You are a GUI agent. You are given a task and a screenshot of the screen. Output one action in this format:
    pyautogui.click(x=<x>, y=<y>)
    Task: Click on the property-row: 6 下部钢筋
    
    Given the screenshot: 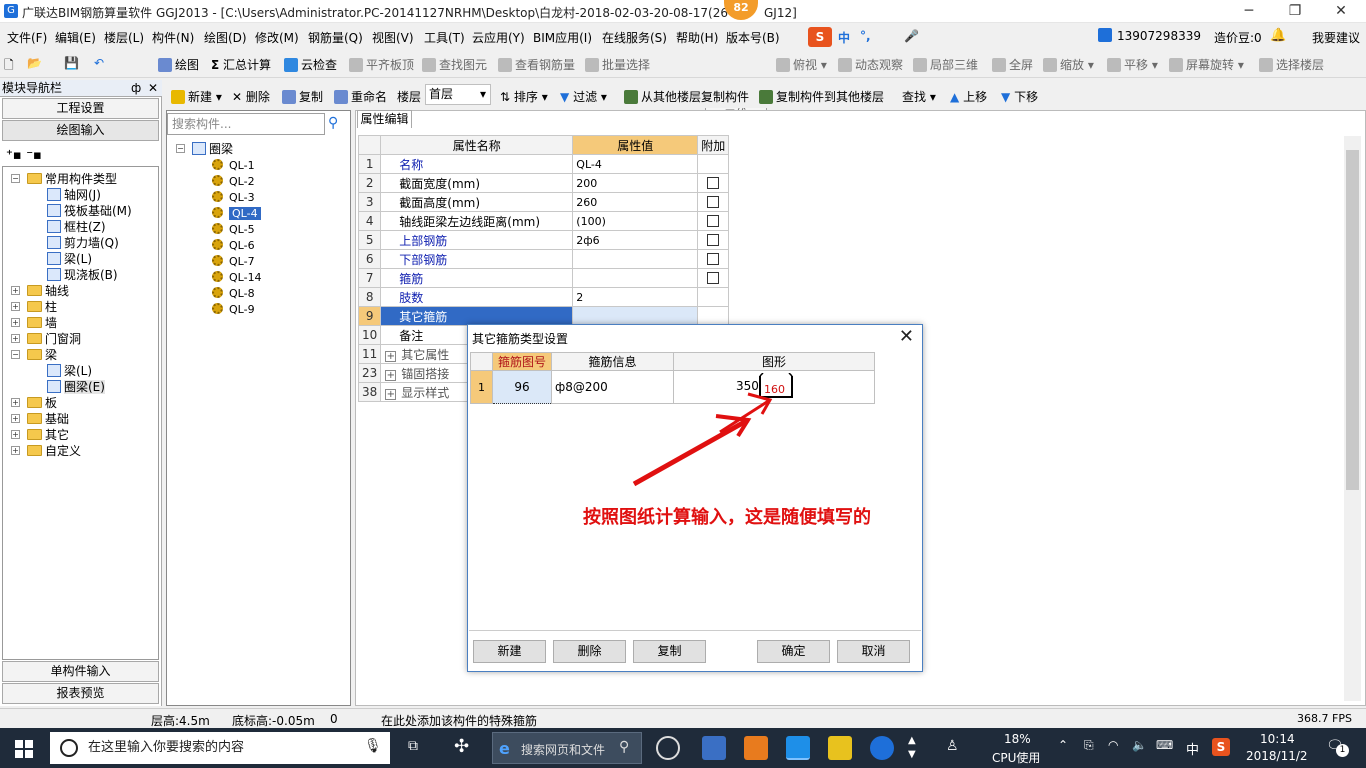 What is the action you would take?
    pyautogui.click(x=543, y=259)
    